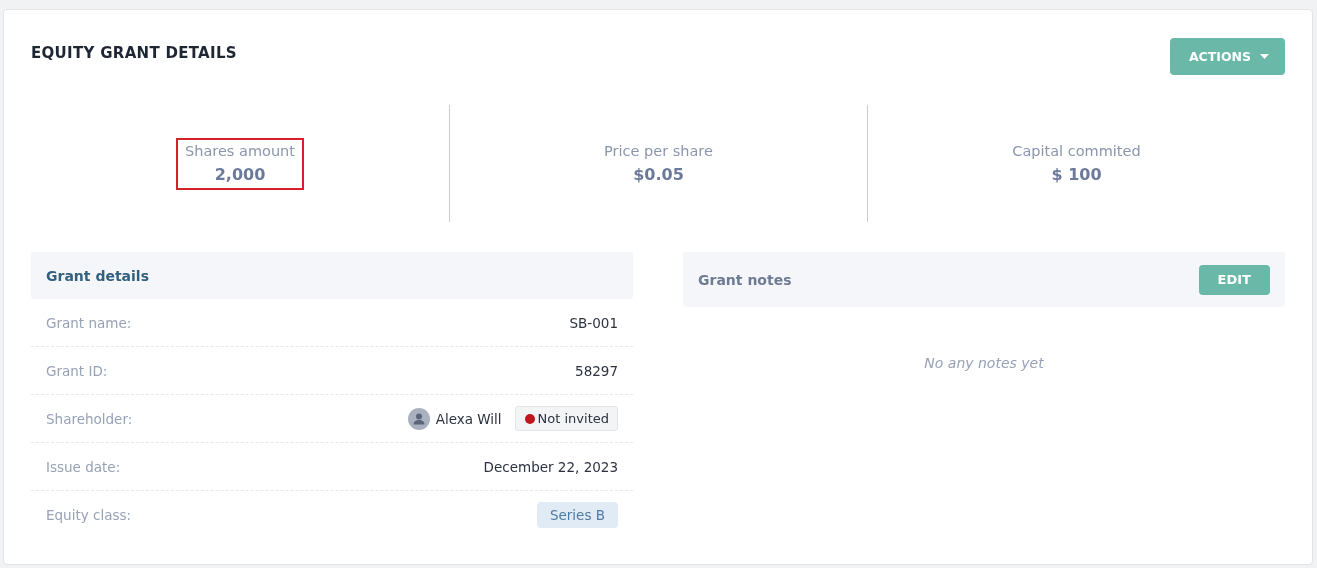 Image resolution: width=1317 pixels, height=568 pixels. Describe the element at coordinates (1227, 56) in the screenshot. I see `actions-button: ACTIONS` at that location.